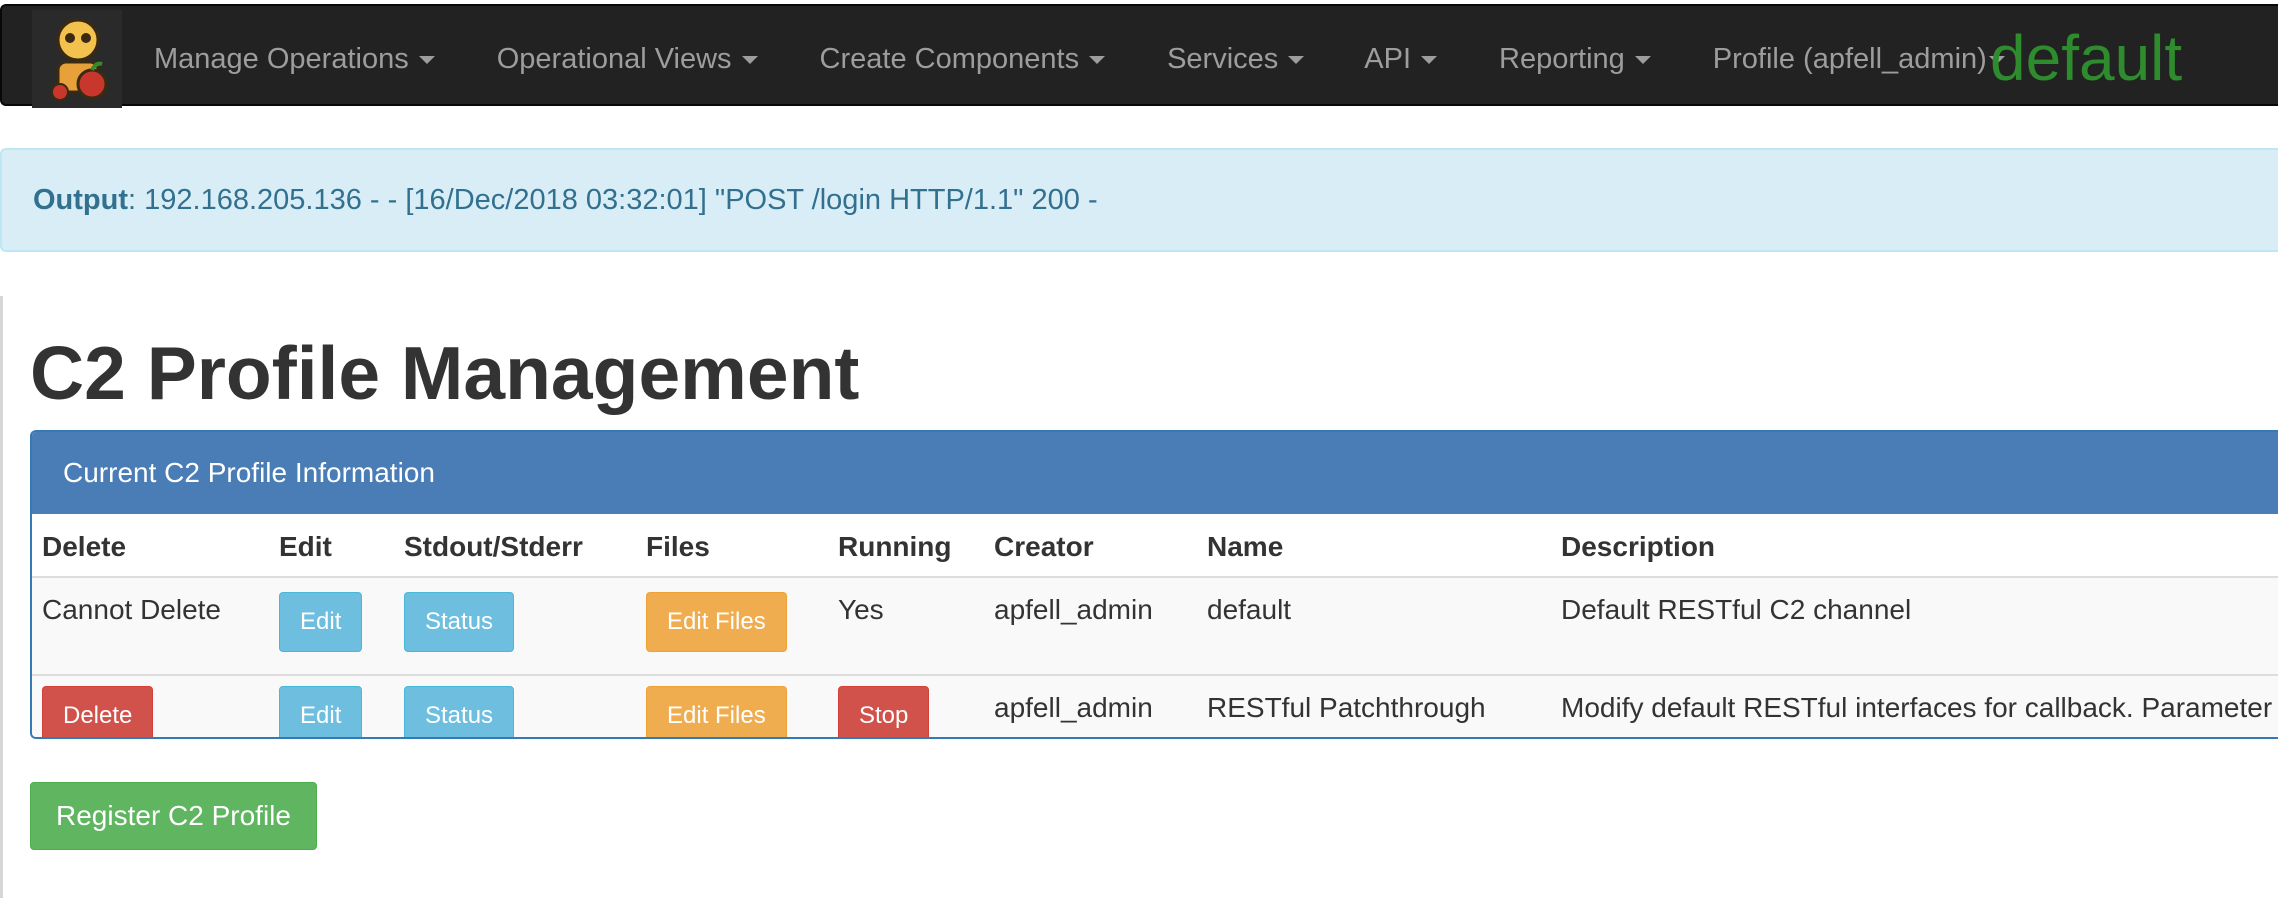 This screenshot has height=898, width=2278. I want to click on delete-status-text: Cannot Delete, so click(150, 626).